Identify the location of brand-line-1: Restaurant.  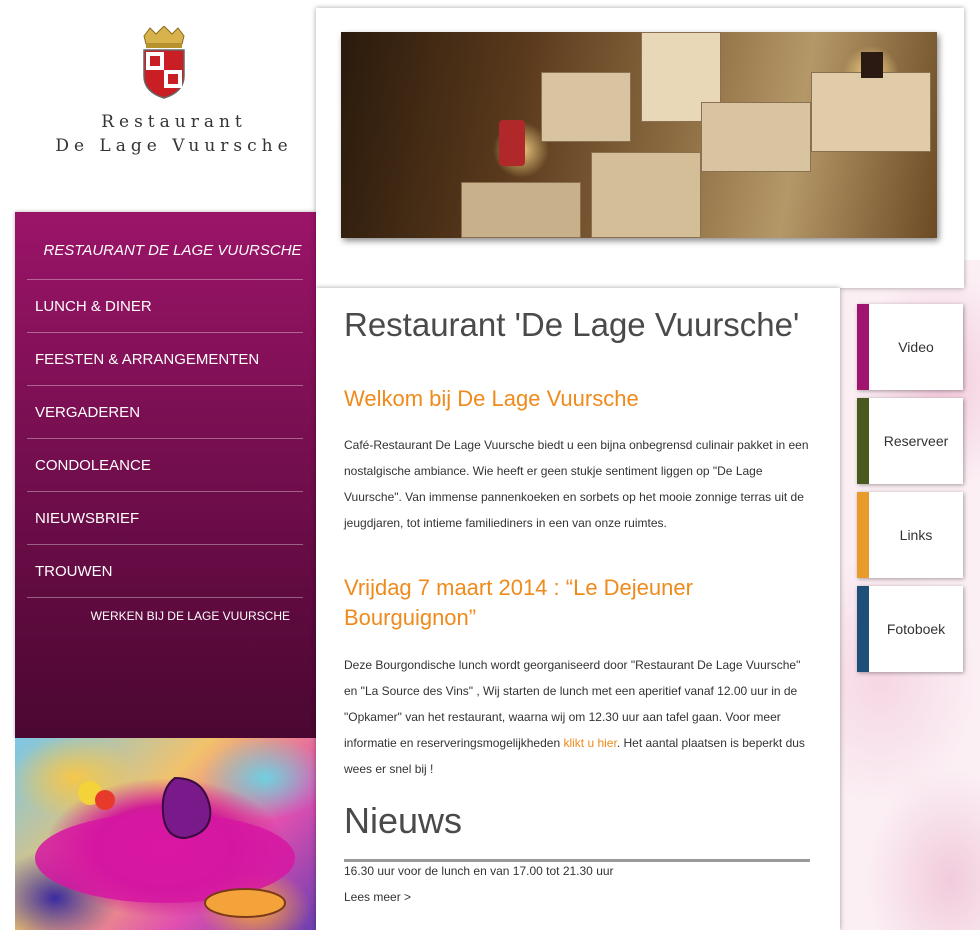
(174, 122).